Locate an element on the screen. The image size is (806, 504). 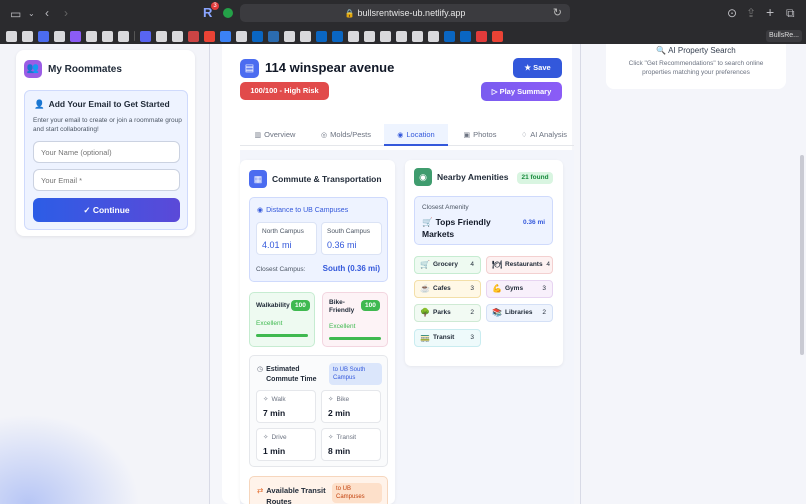
email-input is located at coordinates (106, 180).